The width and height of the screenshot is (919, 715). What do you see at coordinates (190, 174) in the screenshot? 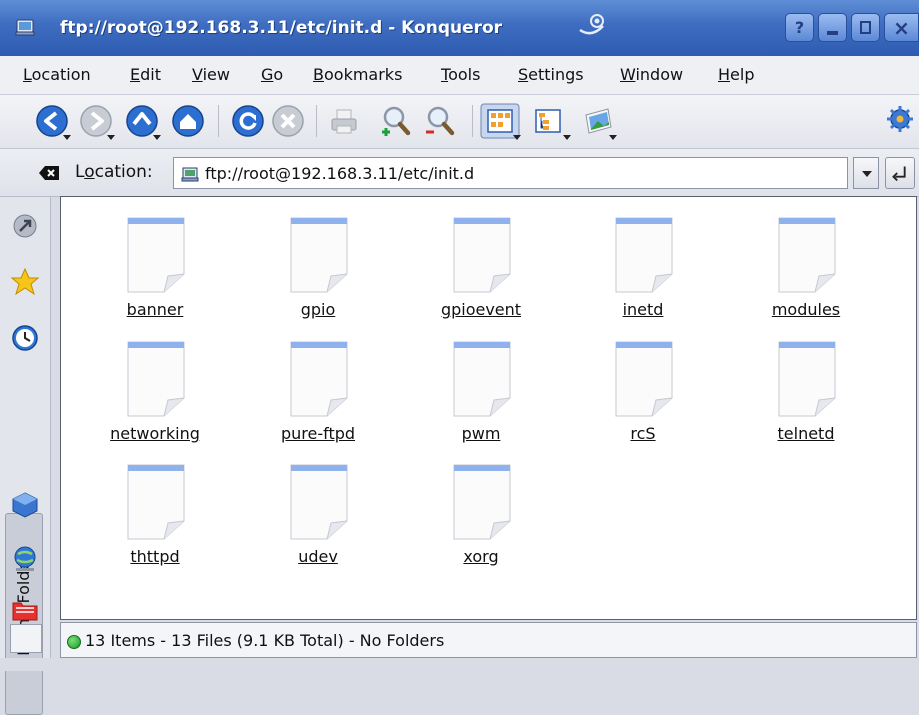
I see `ftp-site-icon` at bounding box center [190, 174].